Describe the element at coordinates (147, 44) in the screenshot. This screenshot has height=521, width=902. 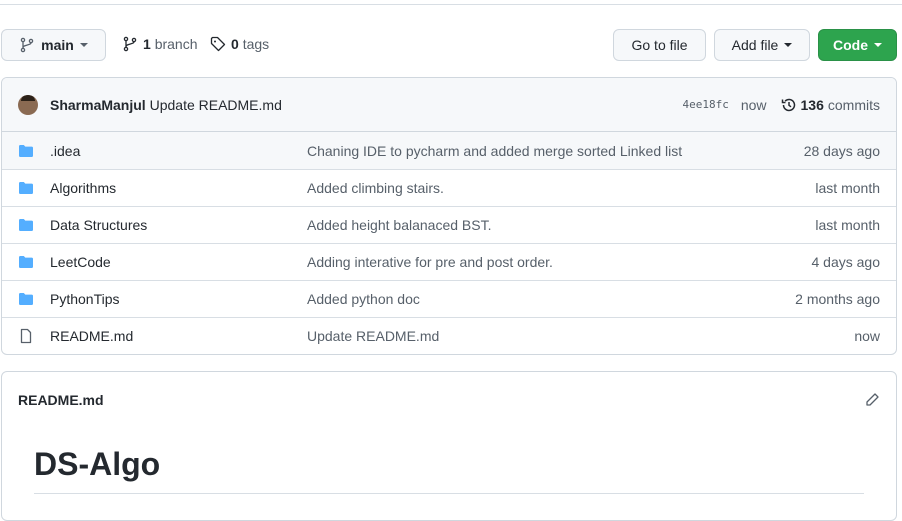
I see `branch-count: 1` at that location.